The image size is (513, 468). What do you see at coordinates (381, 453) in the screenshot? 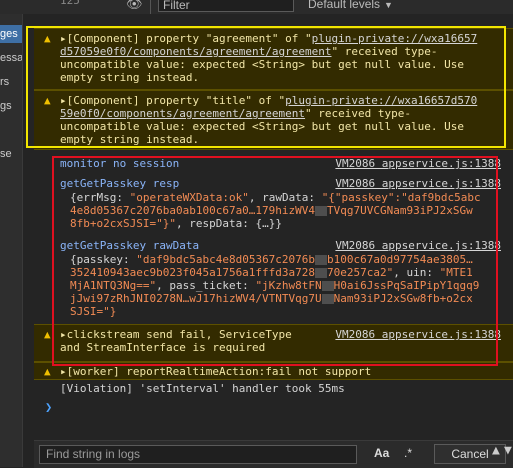
I see `match-case-button: Aa` at bounding box center [381, 453].